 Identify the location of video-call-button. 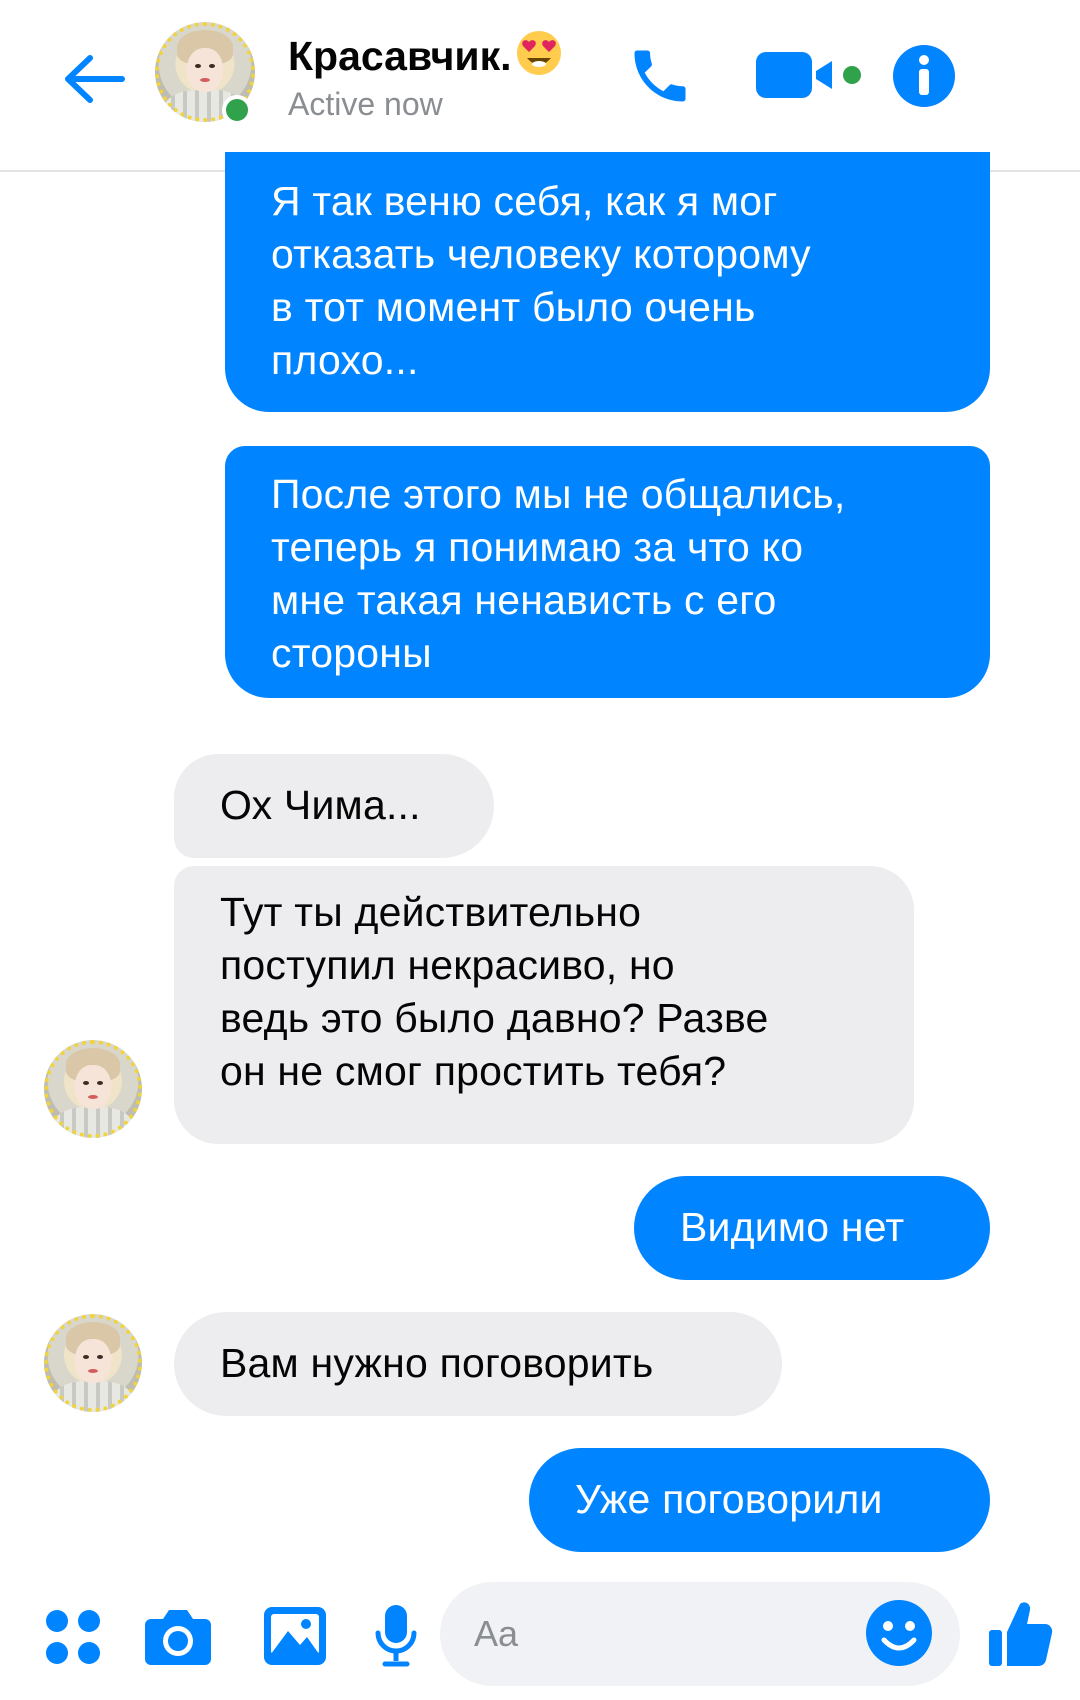
(808, 75).